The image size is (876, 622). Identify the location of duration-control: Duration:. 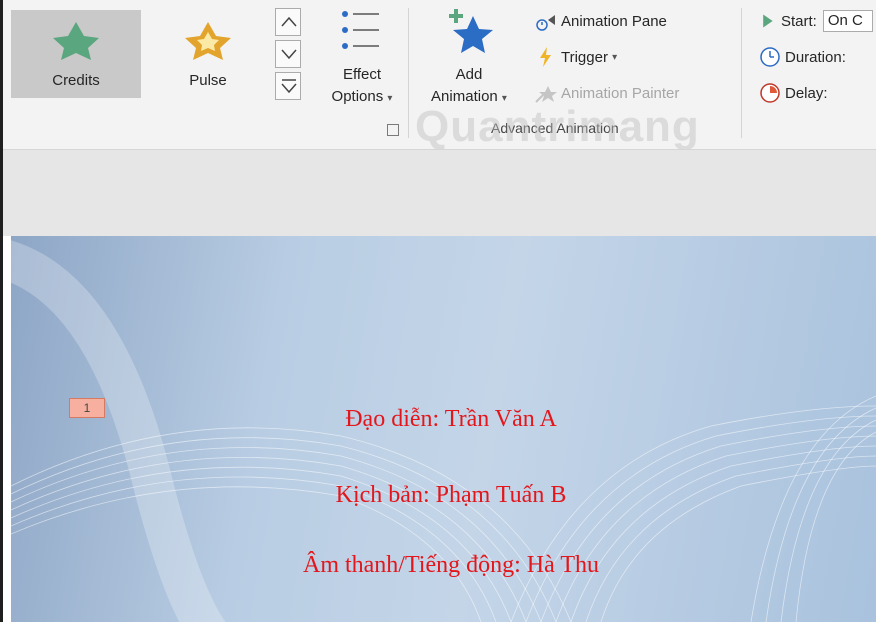
(802, 57).